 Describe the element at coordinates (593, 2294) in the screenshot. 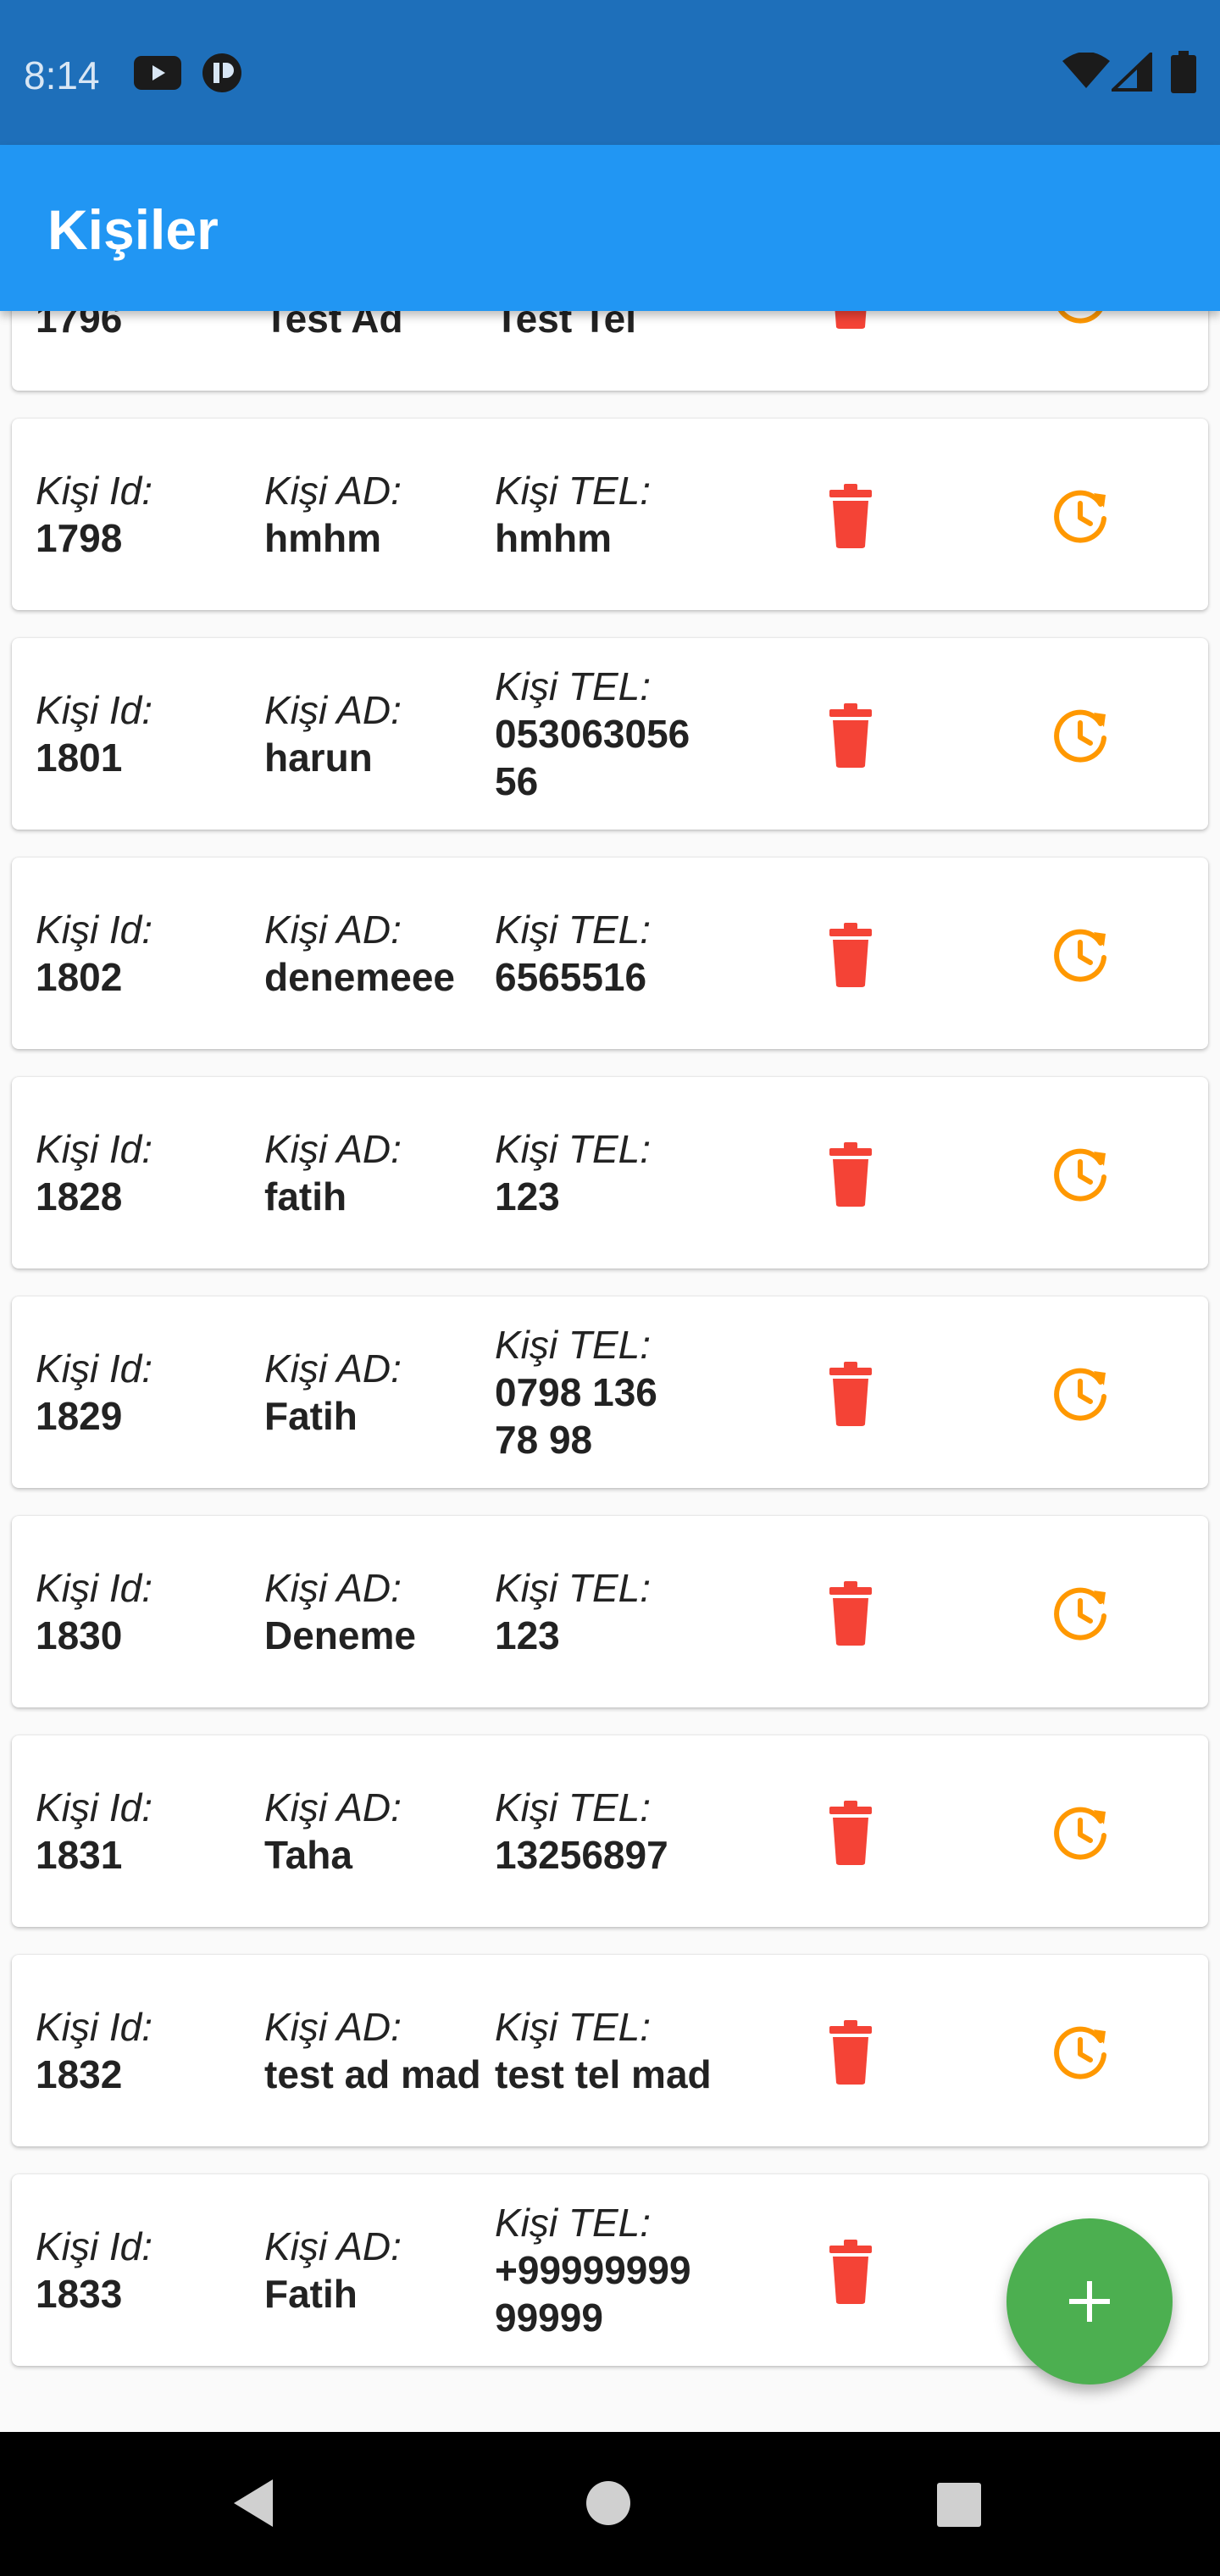

I see `contact-phone-value: +99999999 99999` at that location.